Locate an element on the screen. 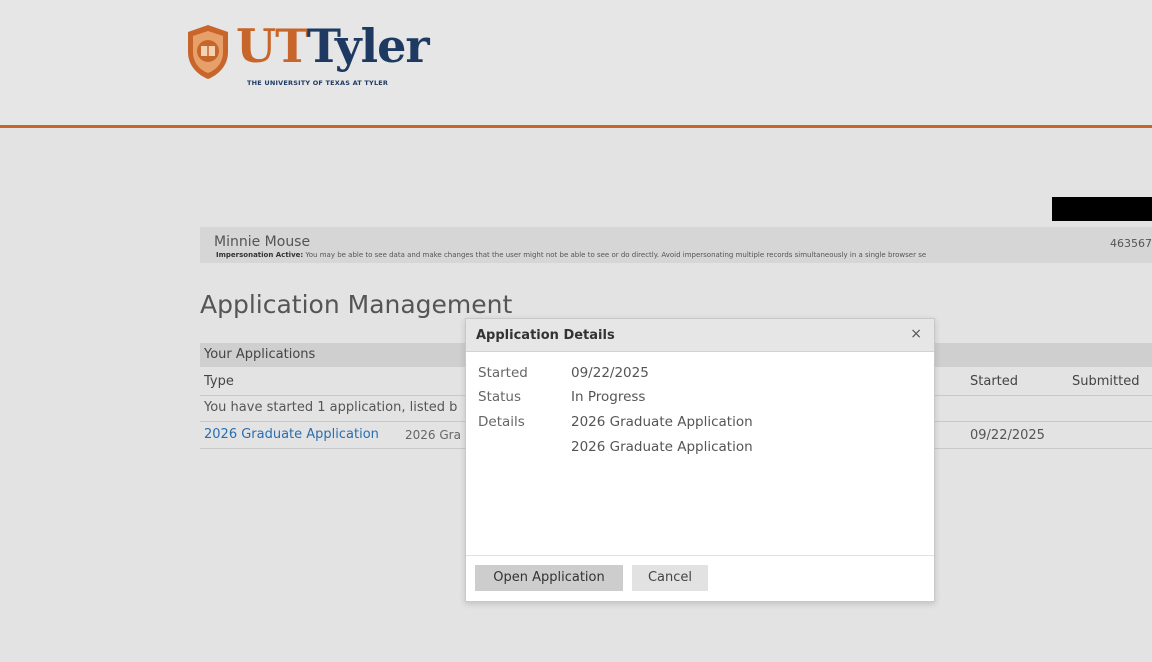 This screenshot has width=1152, height=662. brand-logo: UTTyler is located at coordinates (333, 46).